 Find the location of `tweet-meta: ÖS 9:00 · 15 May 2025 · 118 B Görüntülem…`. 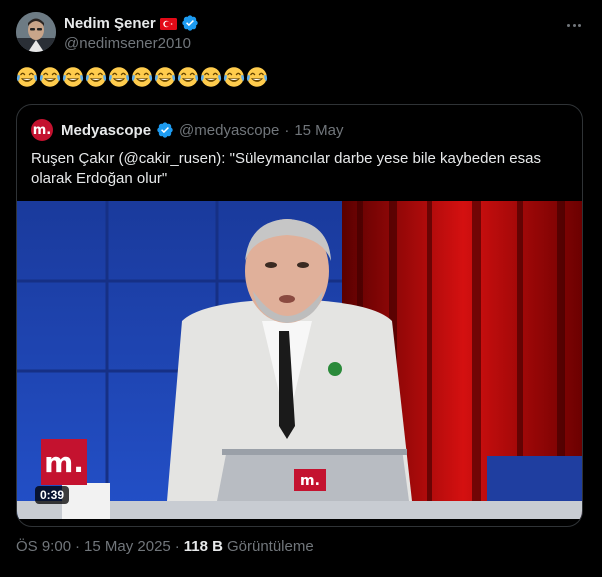

tweet-meta: ÖS 9:00 · 15 May 2025 · 118 B Görüntülem… is located at coordinates (165, 546).